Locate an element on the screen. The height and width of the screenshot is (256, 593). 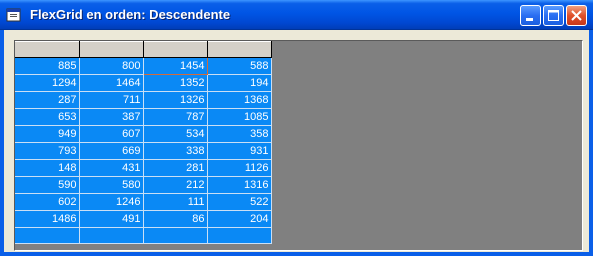
grid-row: 653 387 787 1085 is located at coordinates (143, 117).